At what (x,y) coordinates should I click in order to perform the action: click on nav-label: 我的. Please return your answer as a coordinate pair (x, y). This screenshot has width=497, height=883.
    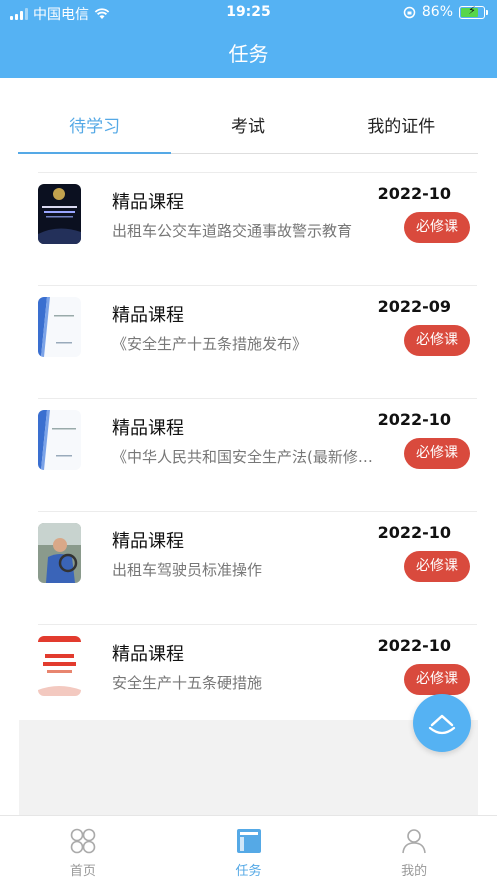
    Looking at the image, I should click on (414, 871).